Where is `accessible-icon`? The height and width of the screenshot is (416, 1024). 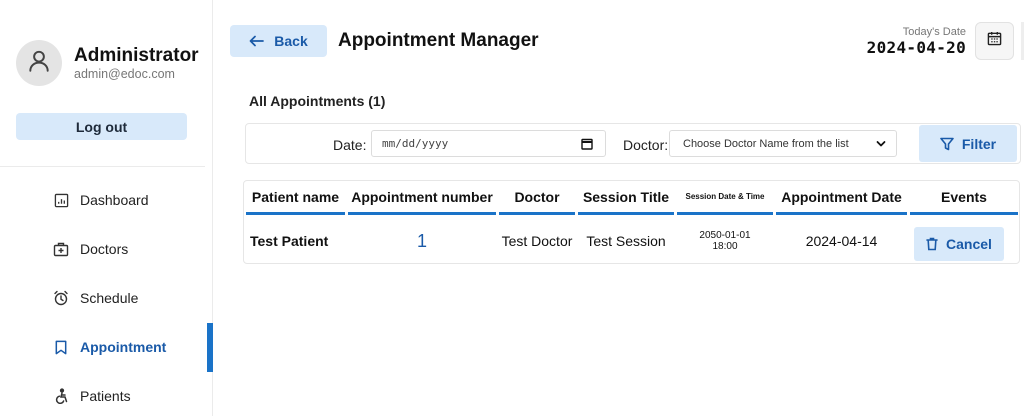 accessible-icon is located at coordinates (61, 396).